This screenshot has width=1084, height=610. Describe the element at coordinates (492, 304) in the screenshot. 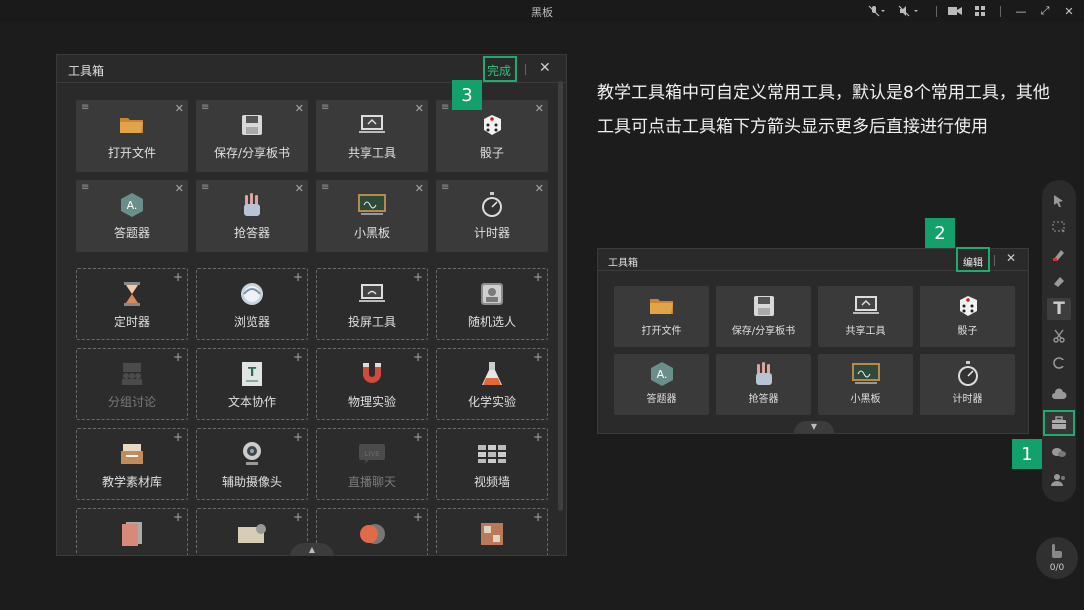

I see `tool-tile: + 随机选人` at that location.